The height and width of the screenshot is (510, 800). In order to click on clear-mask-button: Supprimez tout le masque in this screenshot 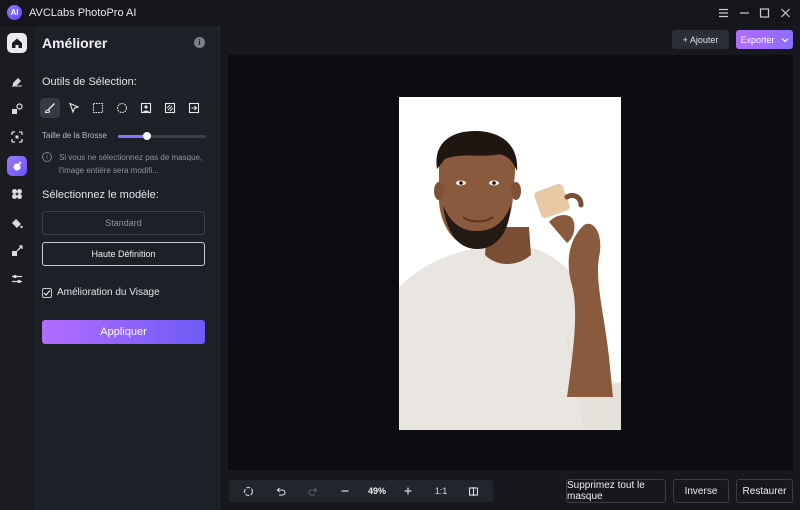, I will do `click(616, 491)`.